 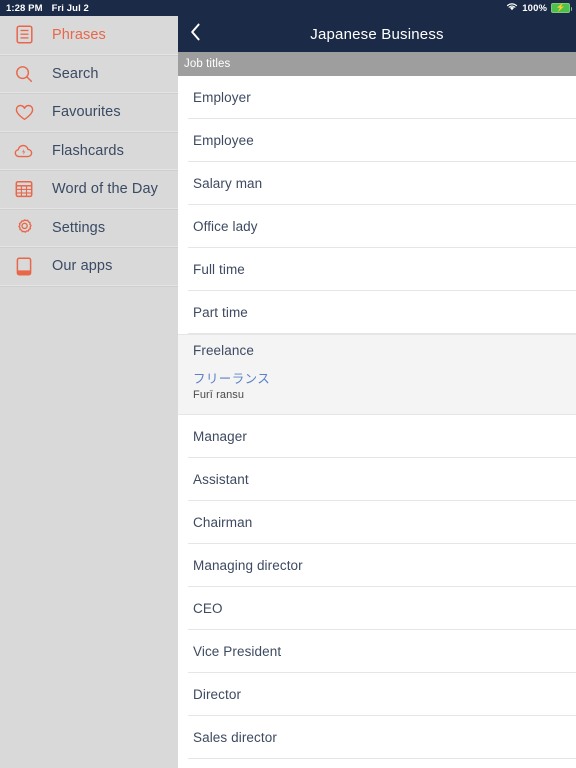 I want to click on list-item-title: CEO, so click(x=208, y=608).